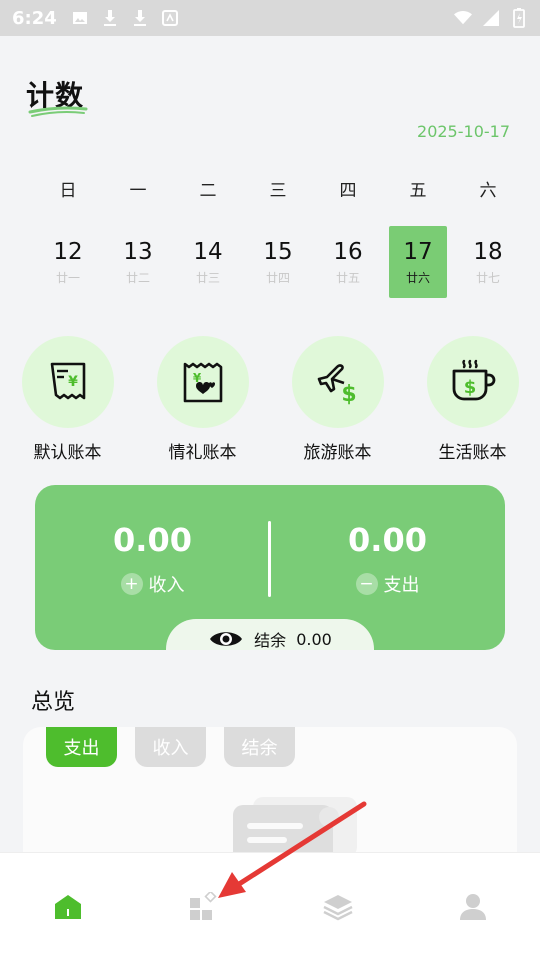  Describe the element at coordinates (337, 453) in the screenshot. I see `book-label: 旅游账本` at that location.